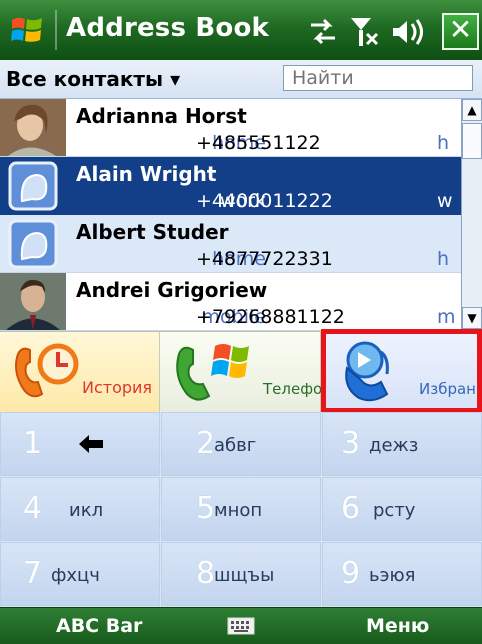 This screenshot has width=482, height=644. Describe the element at coordinates (230, 244) in the screenshot. I see `contact-row: Albert Studer home +4877722331 h` at that location.